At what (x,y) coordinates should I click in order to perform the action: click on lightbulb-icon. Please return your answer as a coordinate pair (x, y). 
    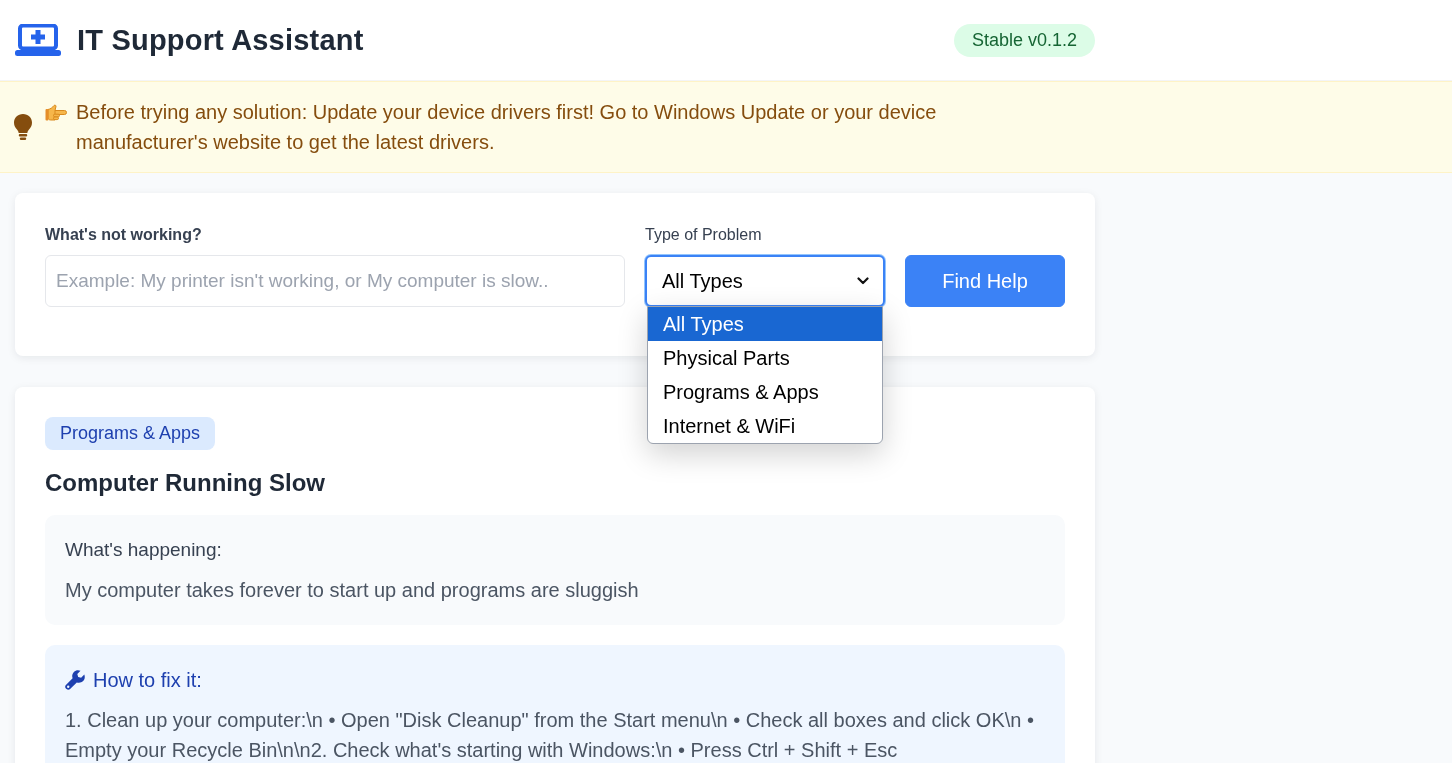
    Looking at the image, I should click on (23, 127).